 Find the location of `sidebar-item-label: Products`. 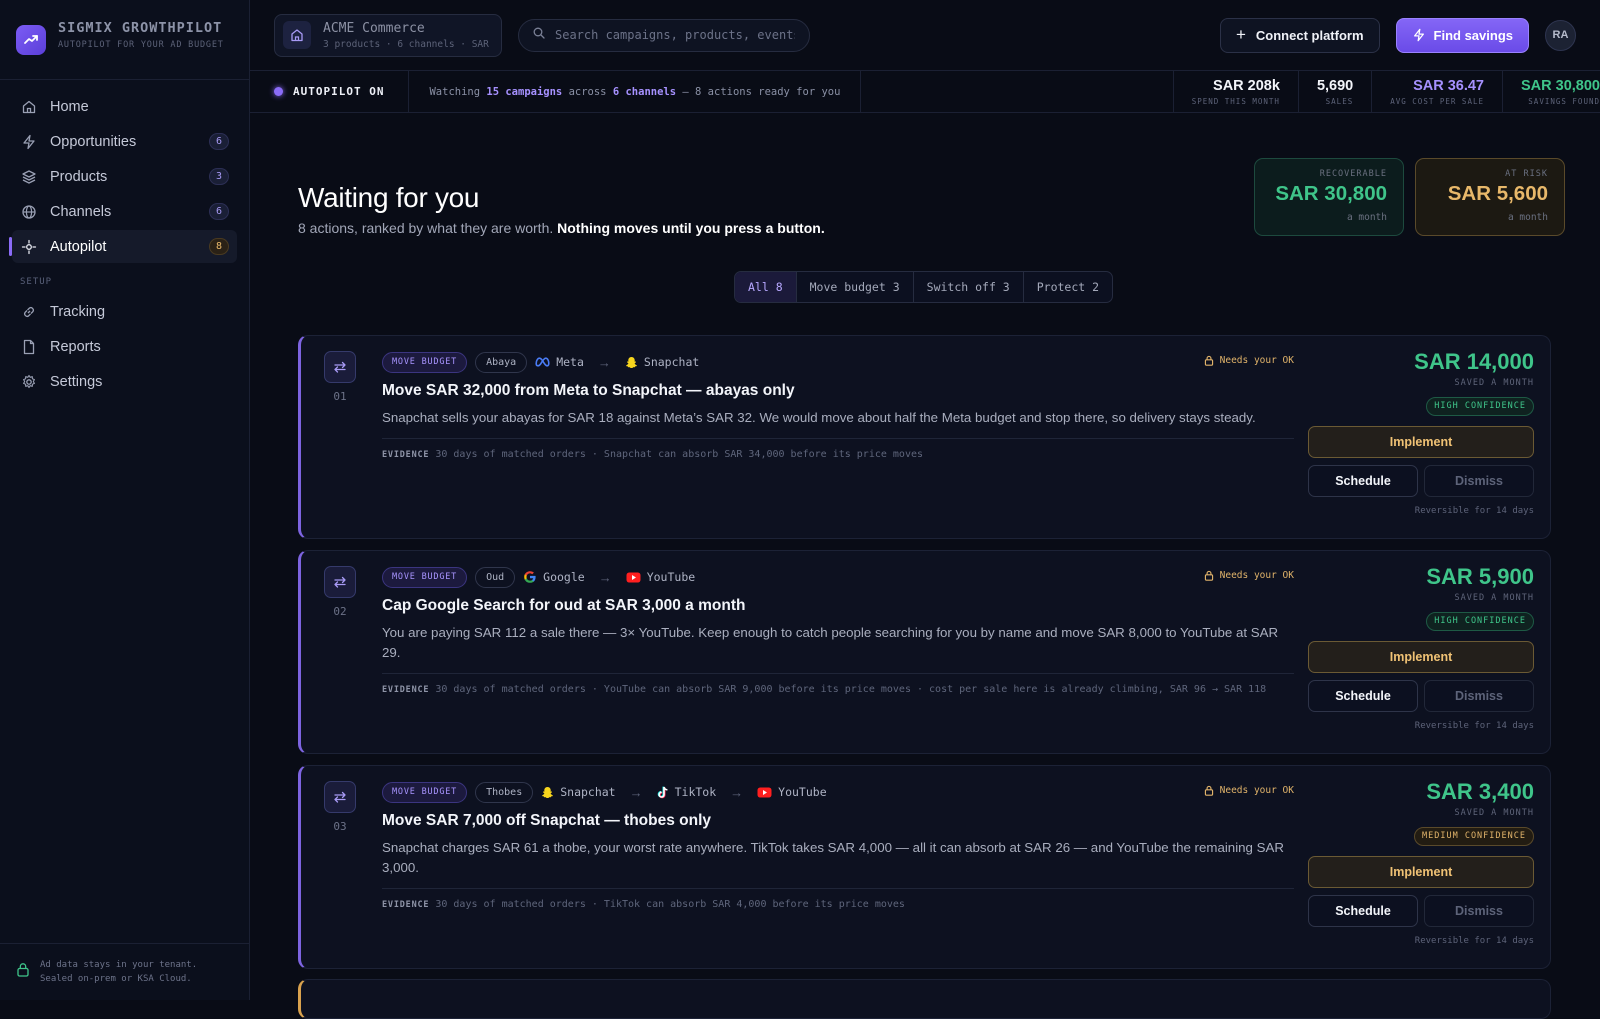

sidebar-item-label: Products is located at coordinates (79, 176).